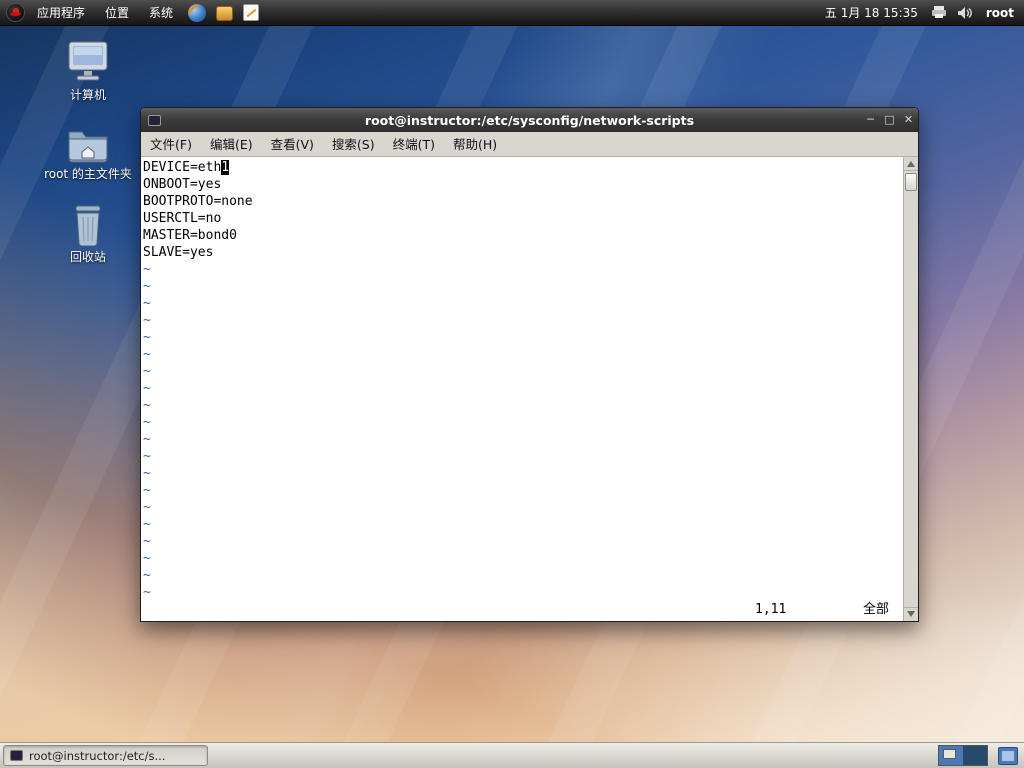 The width and height of the screenshot is (1024, 768). What do you see at coordinates (522, 167) in the screenshot?
I see `editor-line-1: DEVICE=eth1` at bounding box center [522, 167].